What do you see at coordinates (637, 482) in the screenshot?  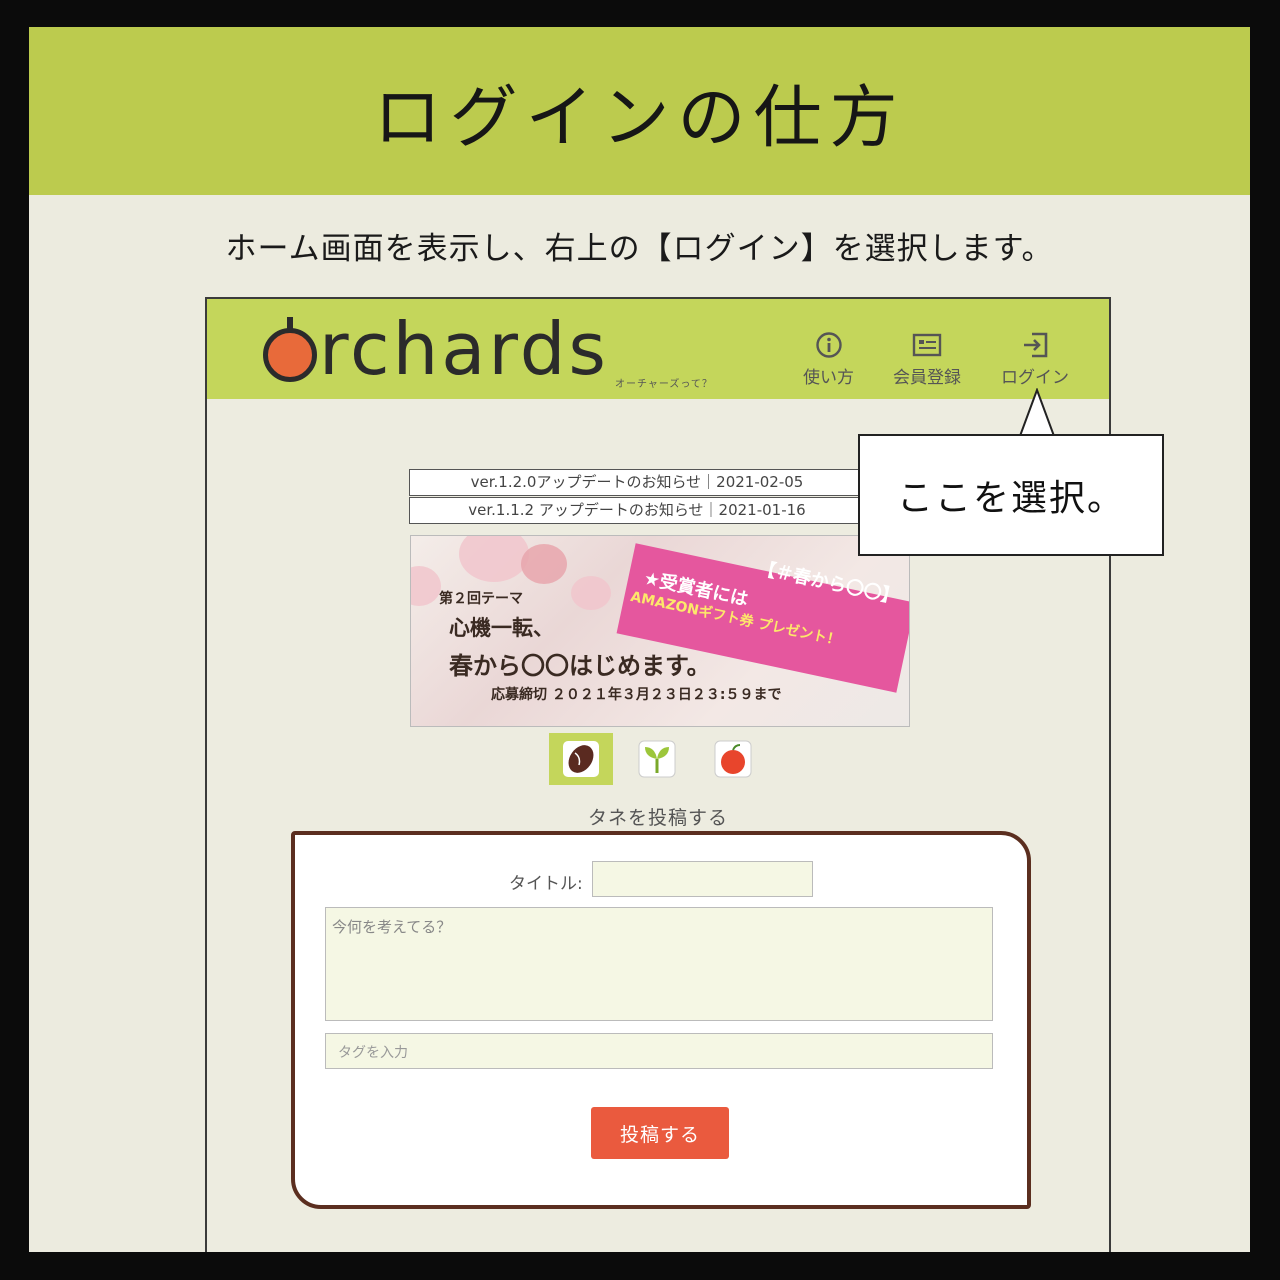 I see `news-item: ver.1.2.0アップデートのお知らせ｜2021-02-05` at bounding box center [637, 482].